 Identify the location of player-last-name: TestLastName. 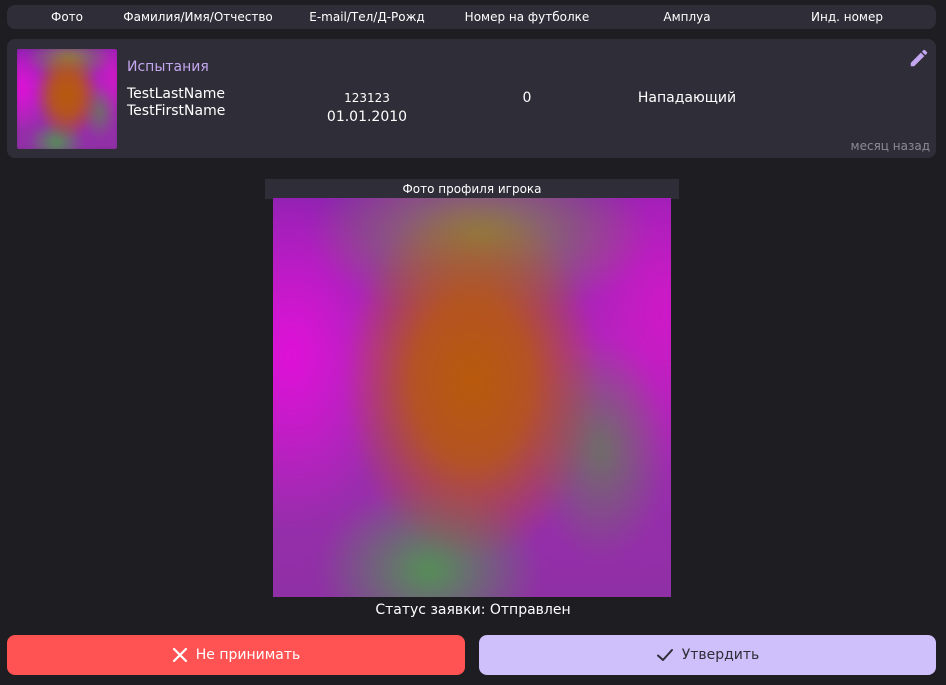
(176, 94).